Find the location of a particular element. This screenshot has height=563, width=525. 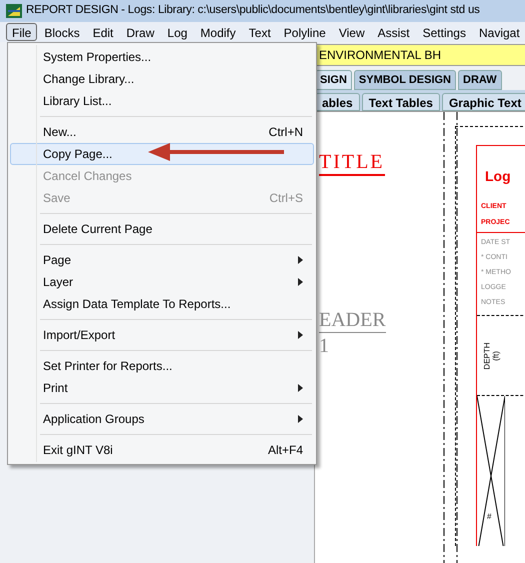

menu-item: New... Ctrl+N is located at coordinates (162, 132).